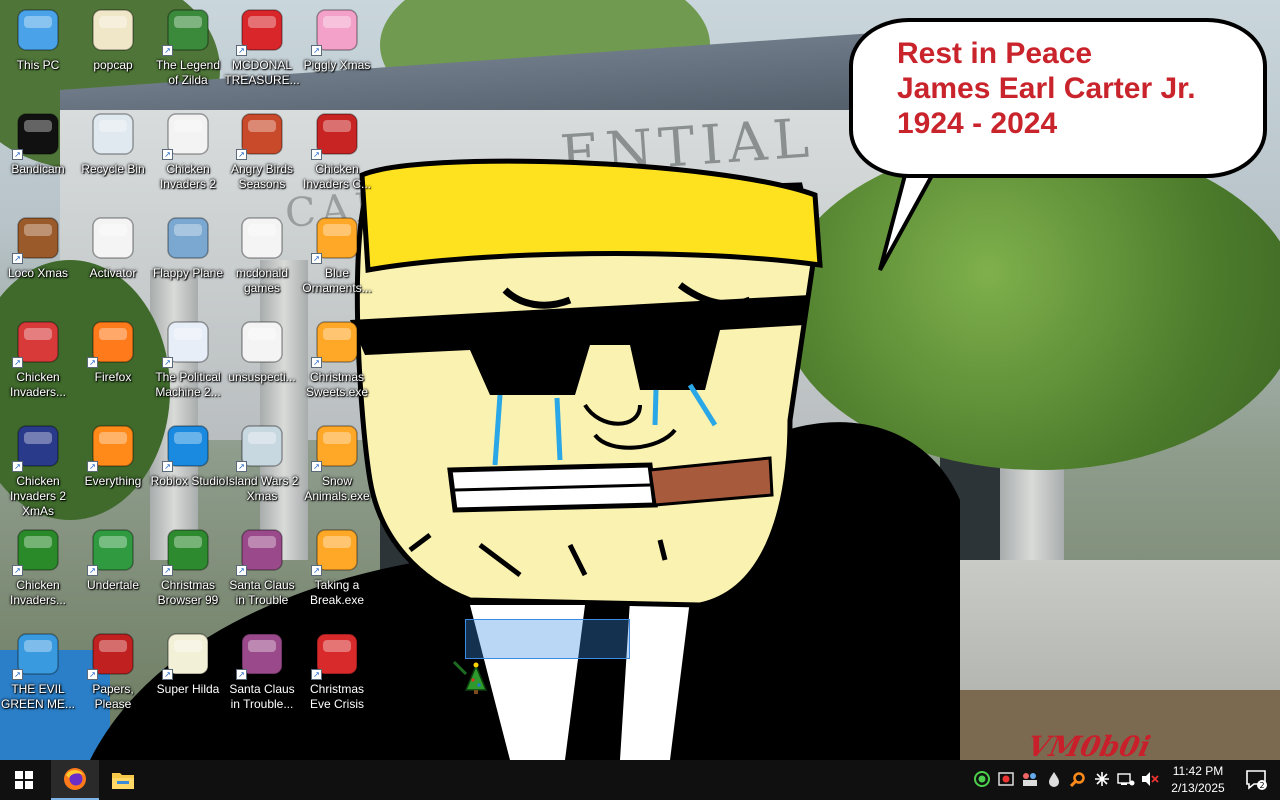 The width and height of the screenshot is (1280, 800). What do you see at coordinates (1198, 788) in the screenshot?
I see `clock-date: 2/13/2025` at bounding box center [1198, 788].